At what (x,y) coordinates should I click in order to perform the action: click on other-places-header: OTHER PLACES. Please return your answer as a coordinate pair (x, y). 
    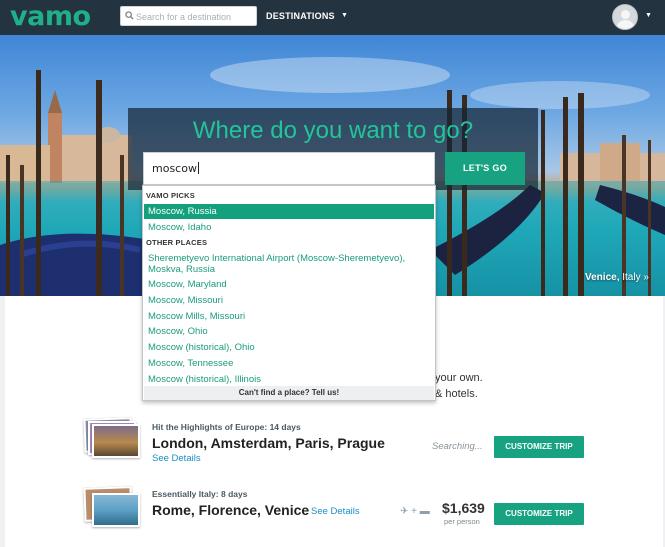
    Looking at the image, I should click on (177, 242).